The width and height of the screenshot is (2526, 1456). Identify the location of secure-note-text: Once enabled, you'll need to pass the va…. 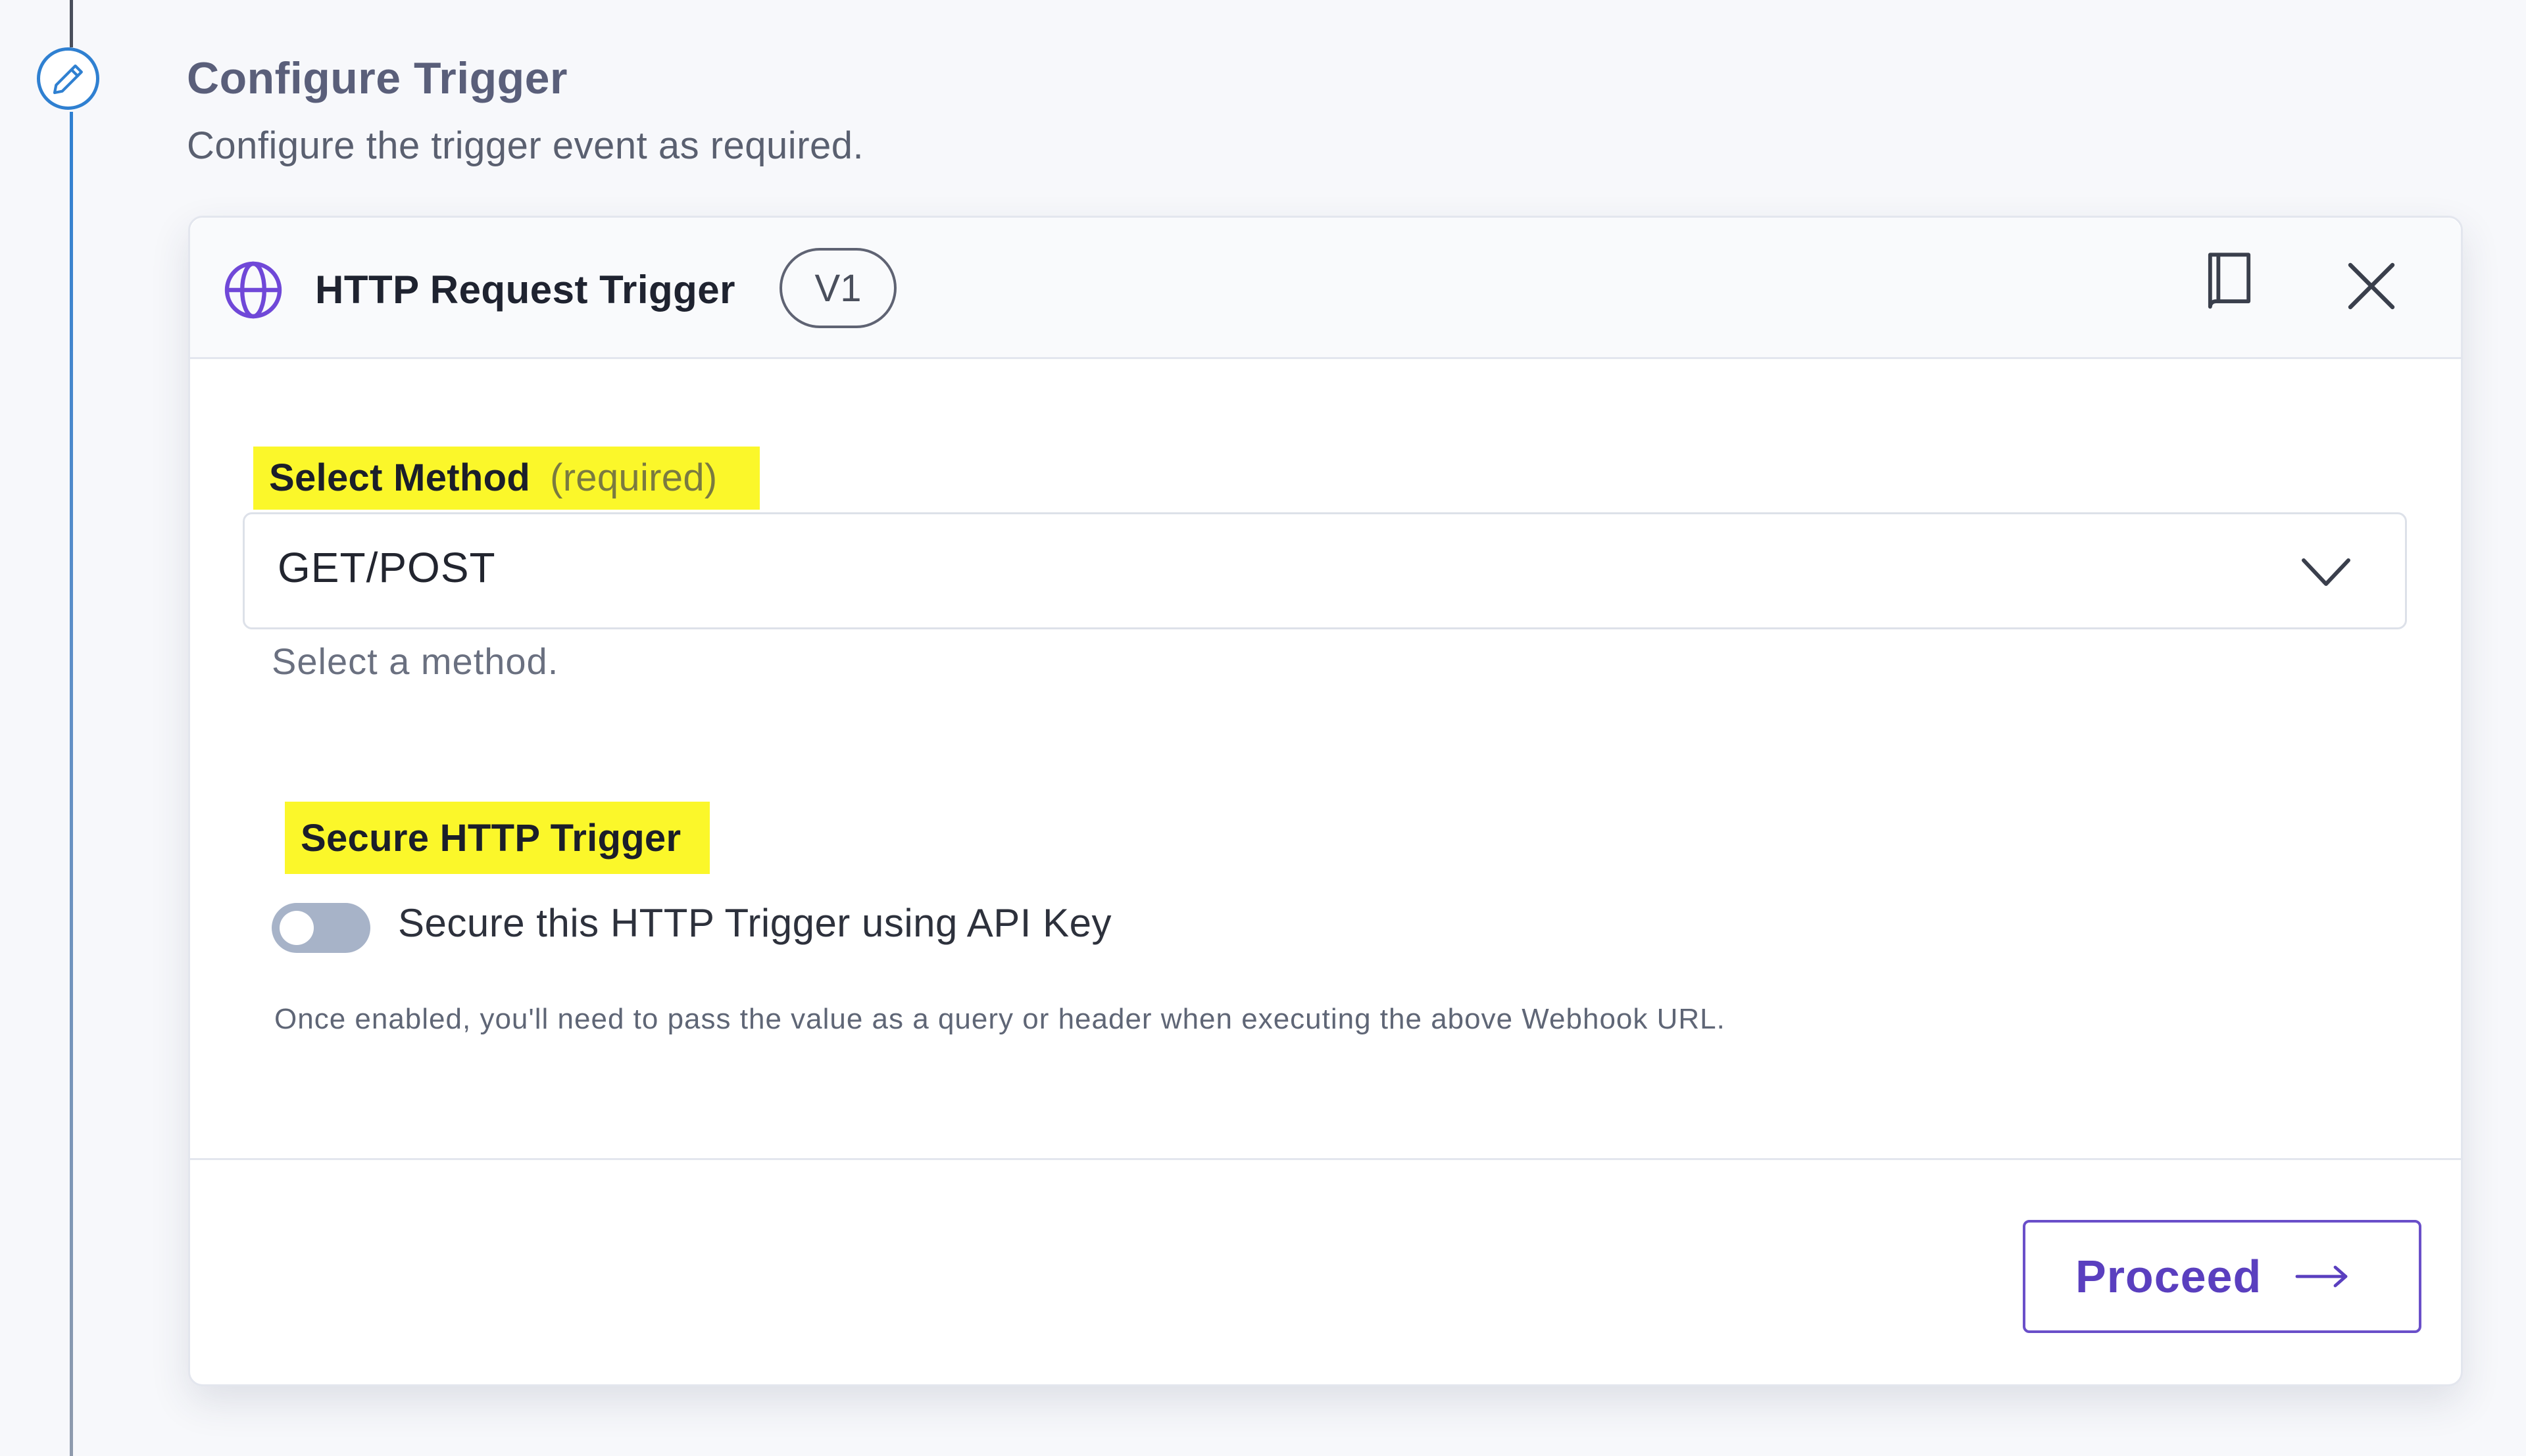
(1000, 1019).